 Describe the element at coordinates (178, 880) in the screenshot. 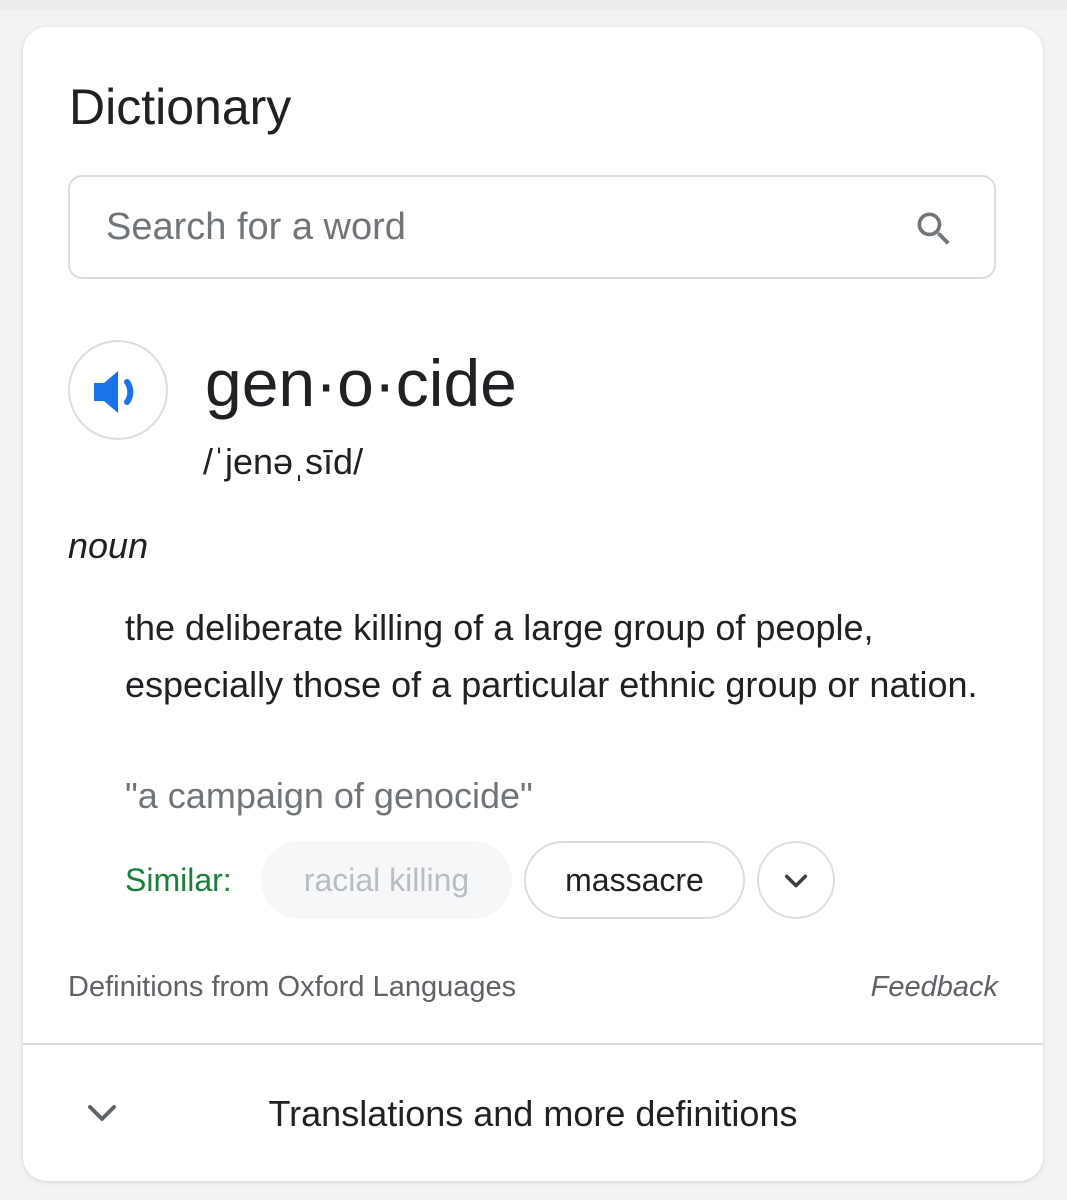

I see `similar-label: Similar:` at that location.